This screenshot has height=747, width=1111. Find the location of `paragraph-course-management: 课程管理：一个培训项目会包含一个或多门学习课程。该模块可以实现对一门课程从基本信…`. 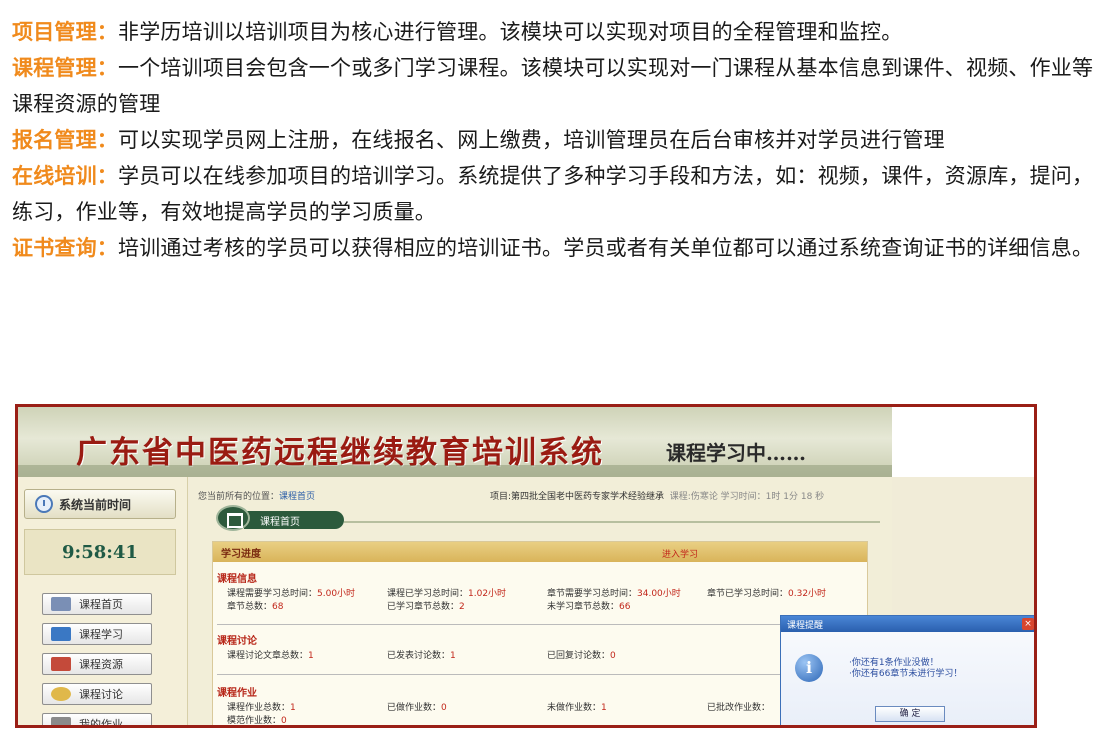

paragraph-course-management: 课程管理：一个培训项目会包含一个或多门学习课程。该模块可以实现对一门课程从基本信… is located at coordinates (557, 86).